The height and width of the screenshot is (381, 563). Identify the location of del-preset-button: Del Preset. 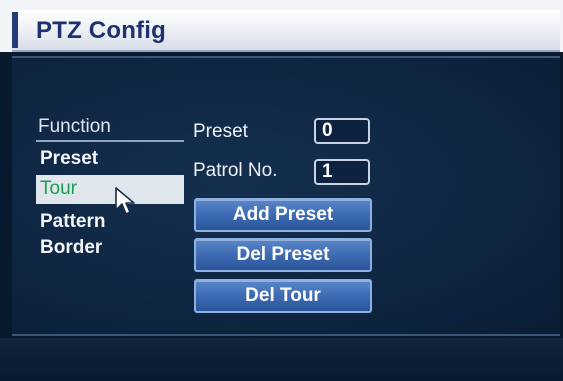
(283, 255).